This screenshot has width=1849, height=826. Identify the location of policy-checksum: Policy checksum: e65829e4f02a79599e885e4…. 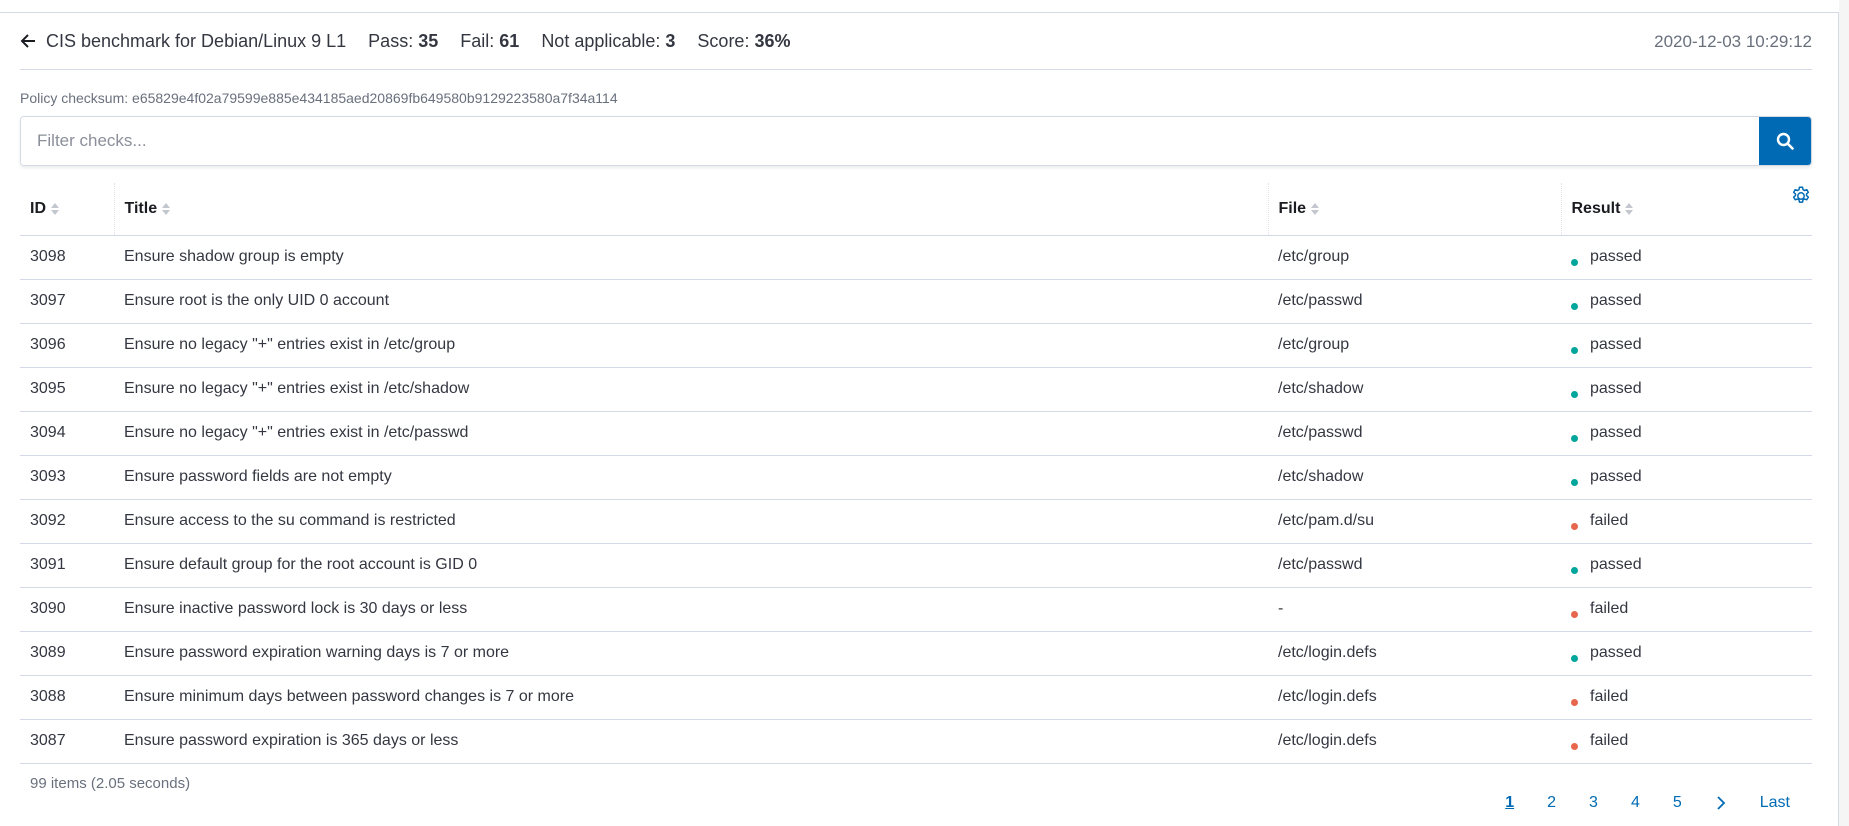
(319, 98).